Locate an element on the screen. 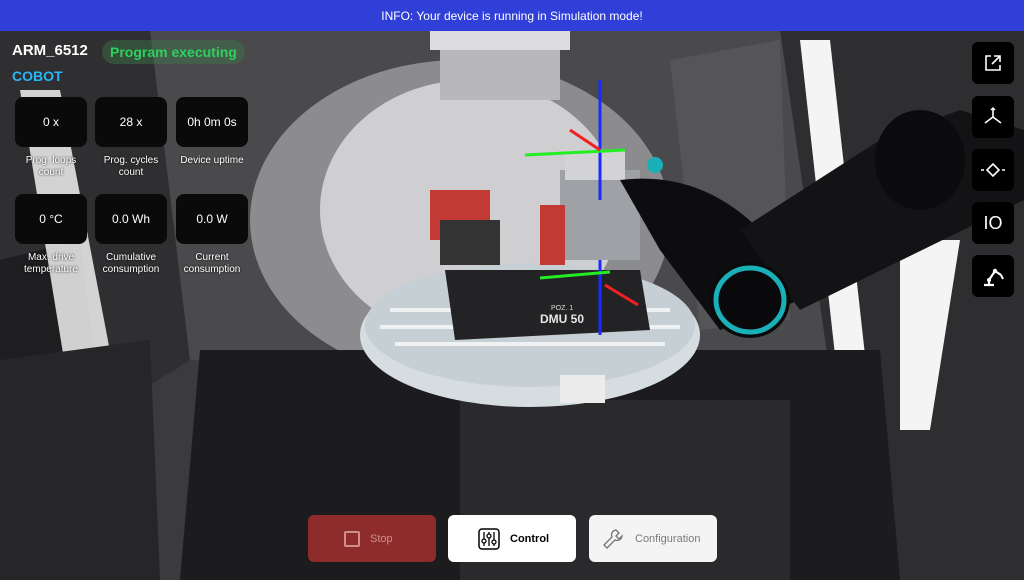  configuration-button: Configuration is located at coordinates (653, 538).